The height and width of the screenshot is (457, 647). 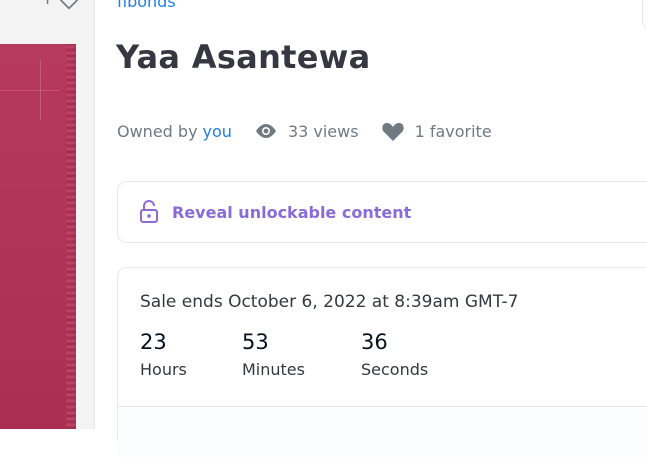 What do you see at coordinates (217, 131) in the screenshot?
I see `owner-link: you` at bounding box center [217, 131].